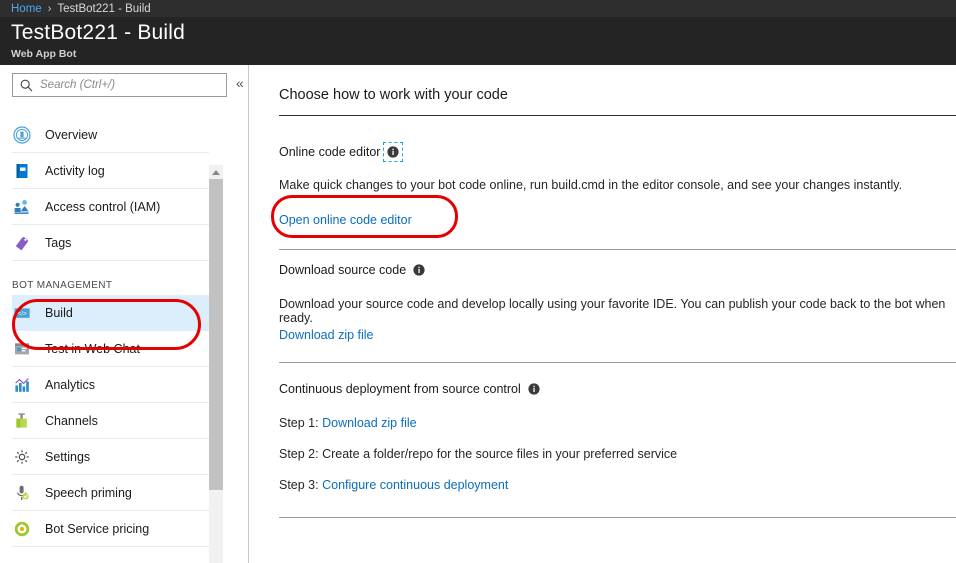 Image resolution: width=956 pixels, height=563 pixels. Describe the element at coordinates (22, 493) in the screenshot. I see `microphone-icon` at that location.